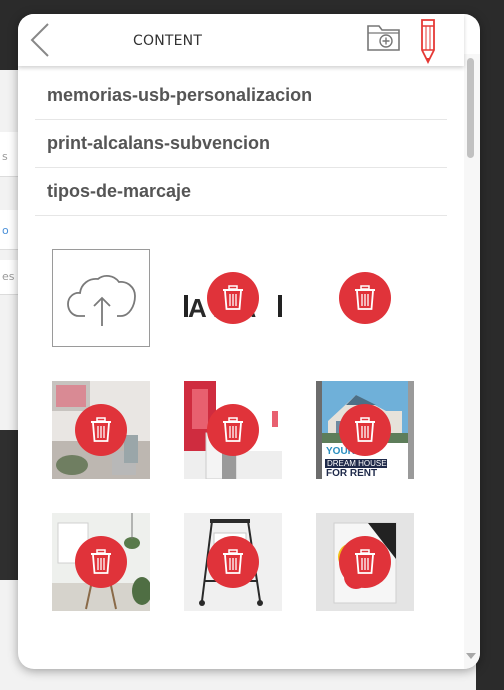 This screenshot has width=504, height=690. What do you see at coordinates (357, 463) in the screenshot?
I see `poster-text: DREAM HOUSE` at bounding box center [357, 463].